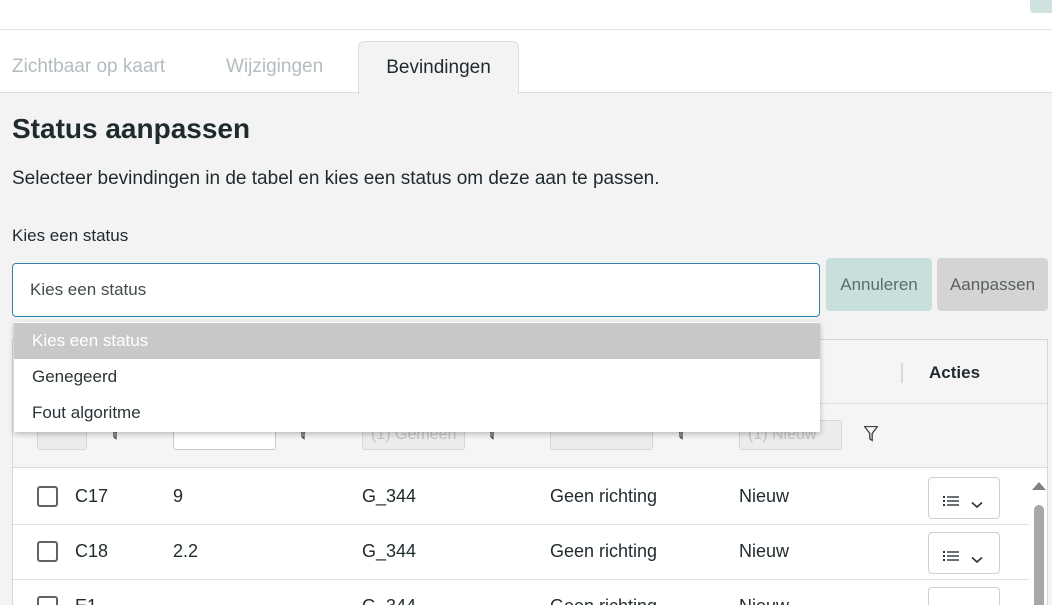  What do you see at coordinates (992, 284) in the screenshot?
I see `apply-button: Aanpassen` at bounding box center [992, 284].